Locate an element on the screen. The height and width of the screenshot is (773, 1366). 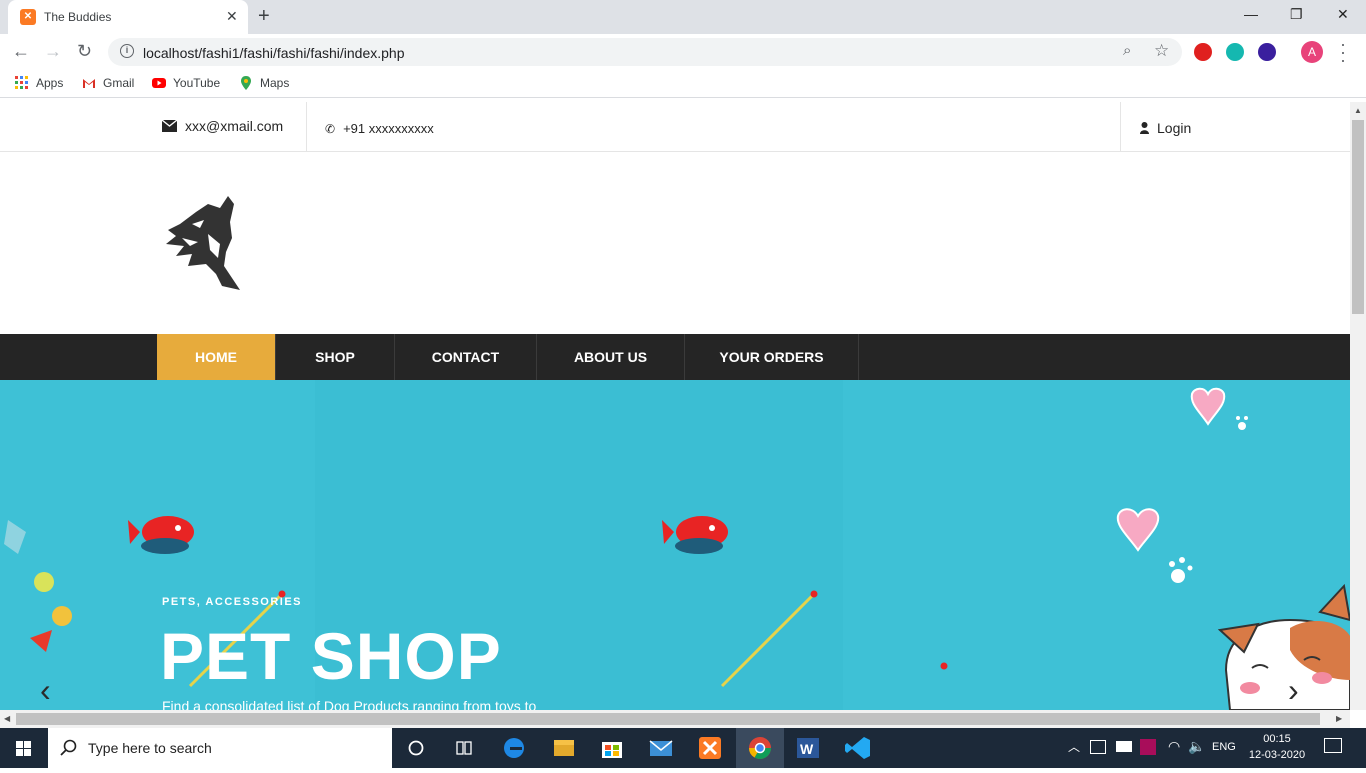
vertical-scroll-thumb is located at coordinates (1358, 217).